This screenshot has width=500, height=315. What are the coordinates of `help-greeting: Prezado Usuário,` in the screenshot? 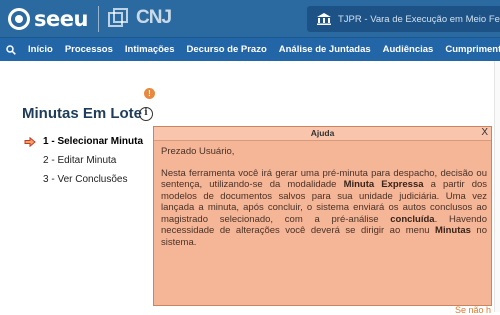 It's located at (198, 151).